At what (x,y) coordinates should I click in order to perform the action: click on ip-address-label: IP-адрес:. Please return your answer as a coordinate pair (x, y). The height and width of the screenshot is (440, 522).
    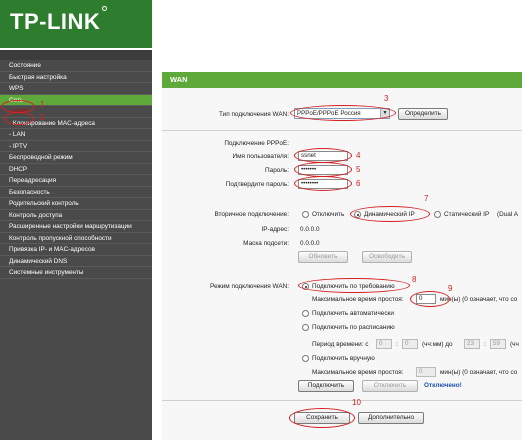
    Looking at the image, I should click on (275, 229).